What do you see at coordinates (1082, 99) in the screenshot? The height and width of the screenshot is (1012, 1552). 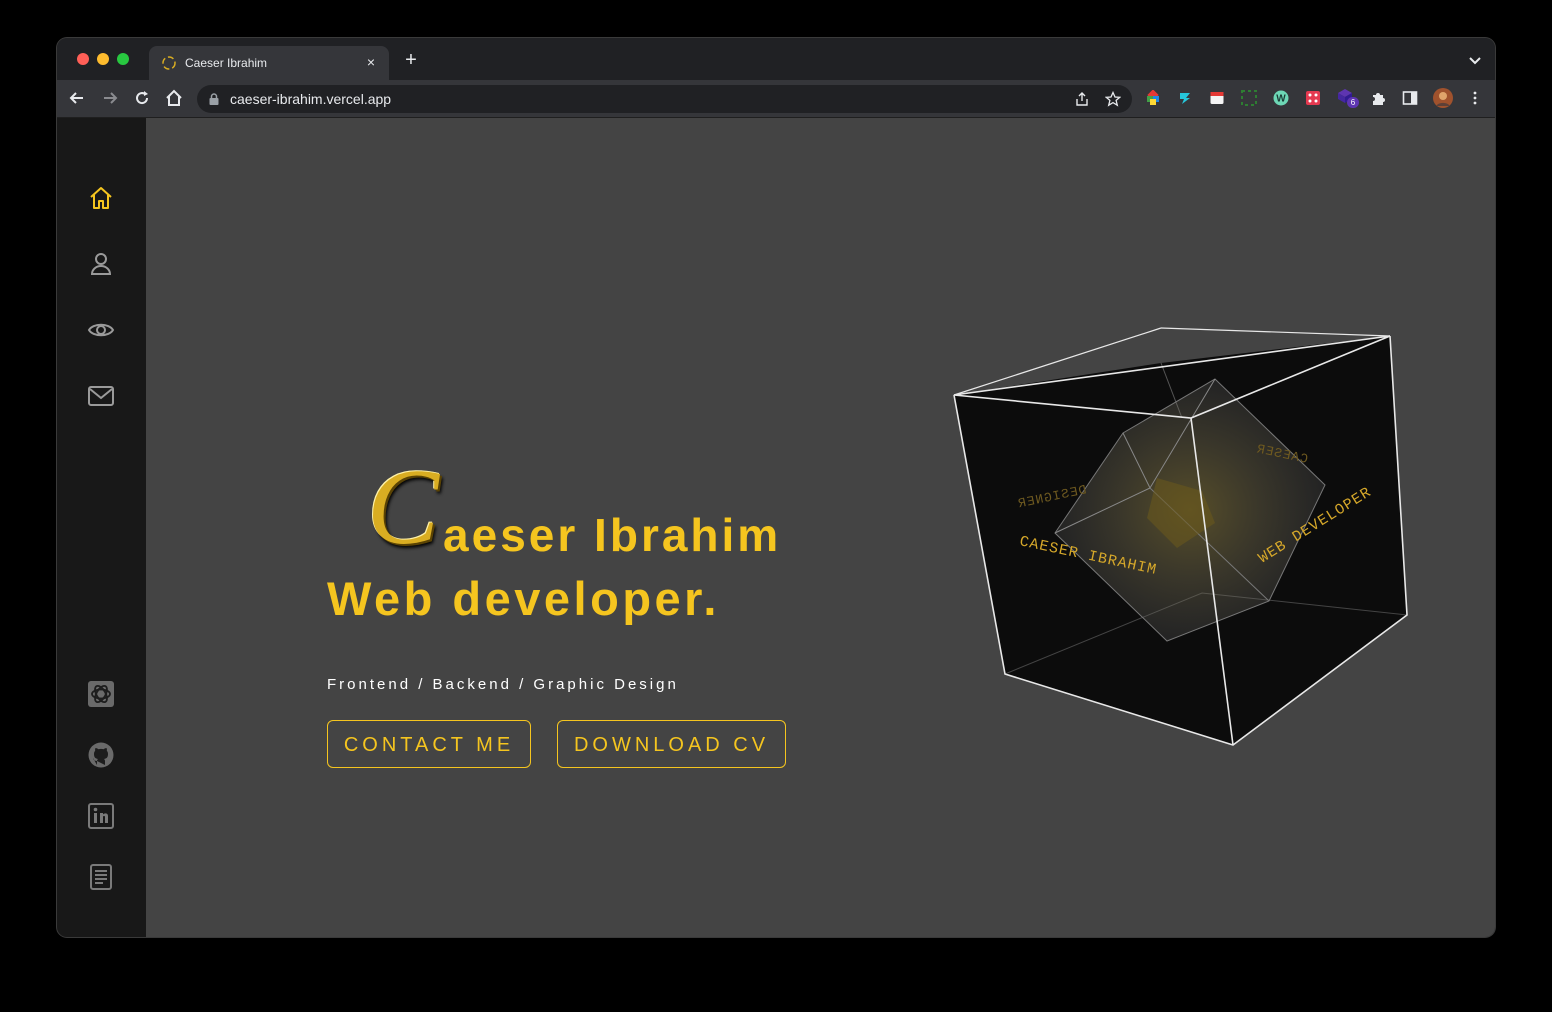 I see `share-icon` at bounding box center [1082, 99].